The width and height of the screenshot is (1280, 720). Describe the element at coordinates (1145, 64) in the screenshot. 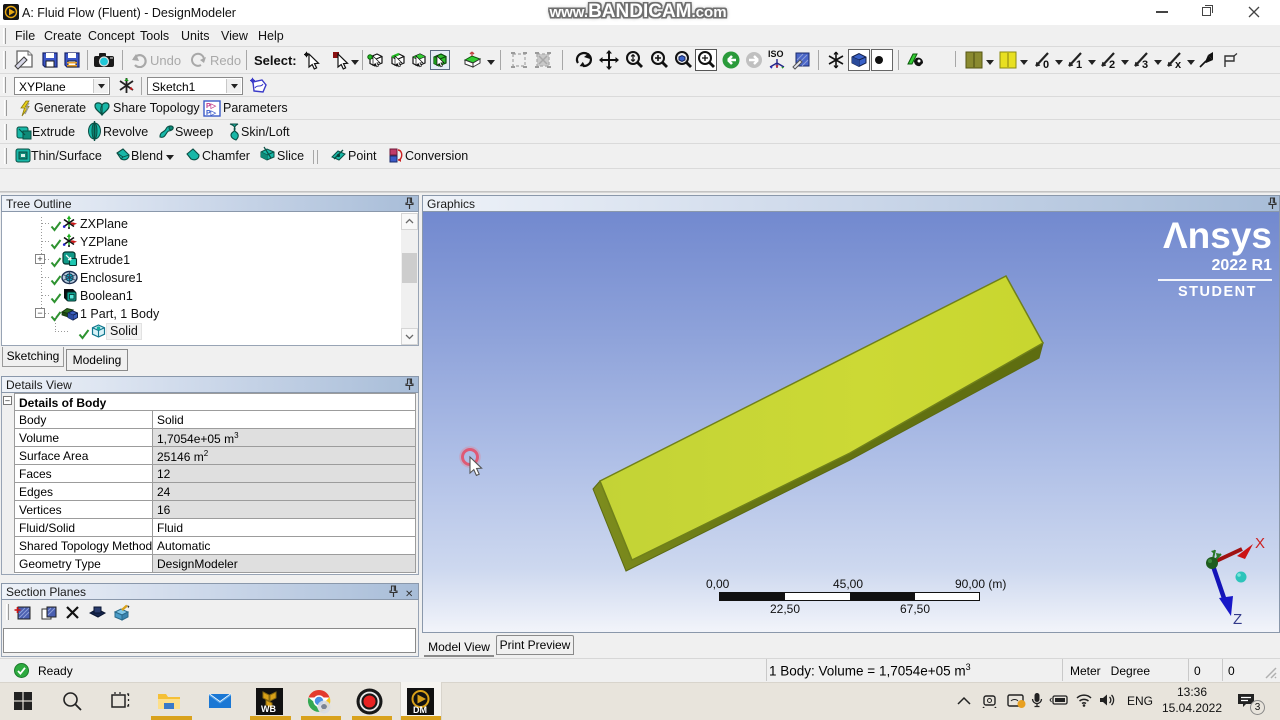

I see `svg-text: 3` at that location.